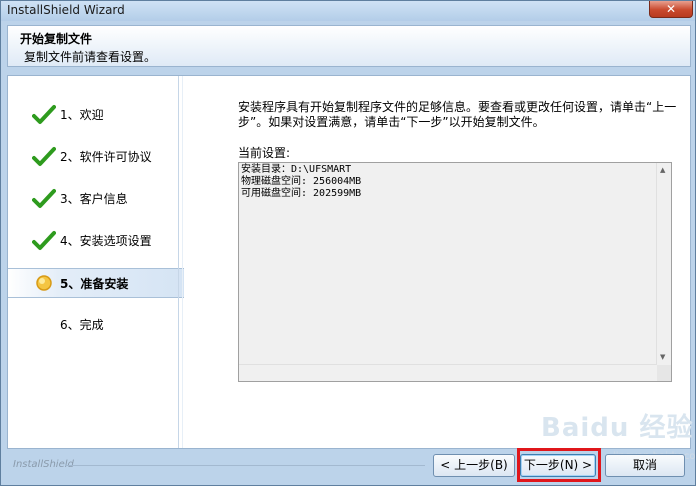  I want to click on header-subtitle: 复制文件前请查看设置。, so click(90, 57).